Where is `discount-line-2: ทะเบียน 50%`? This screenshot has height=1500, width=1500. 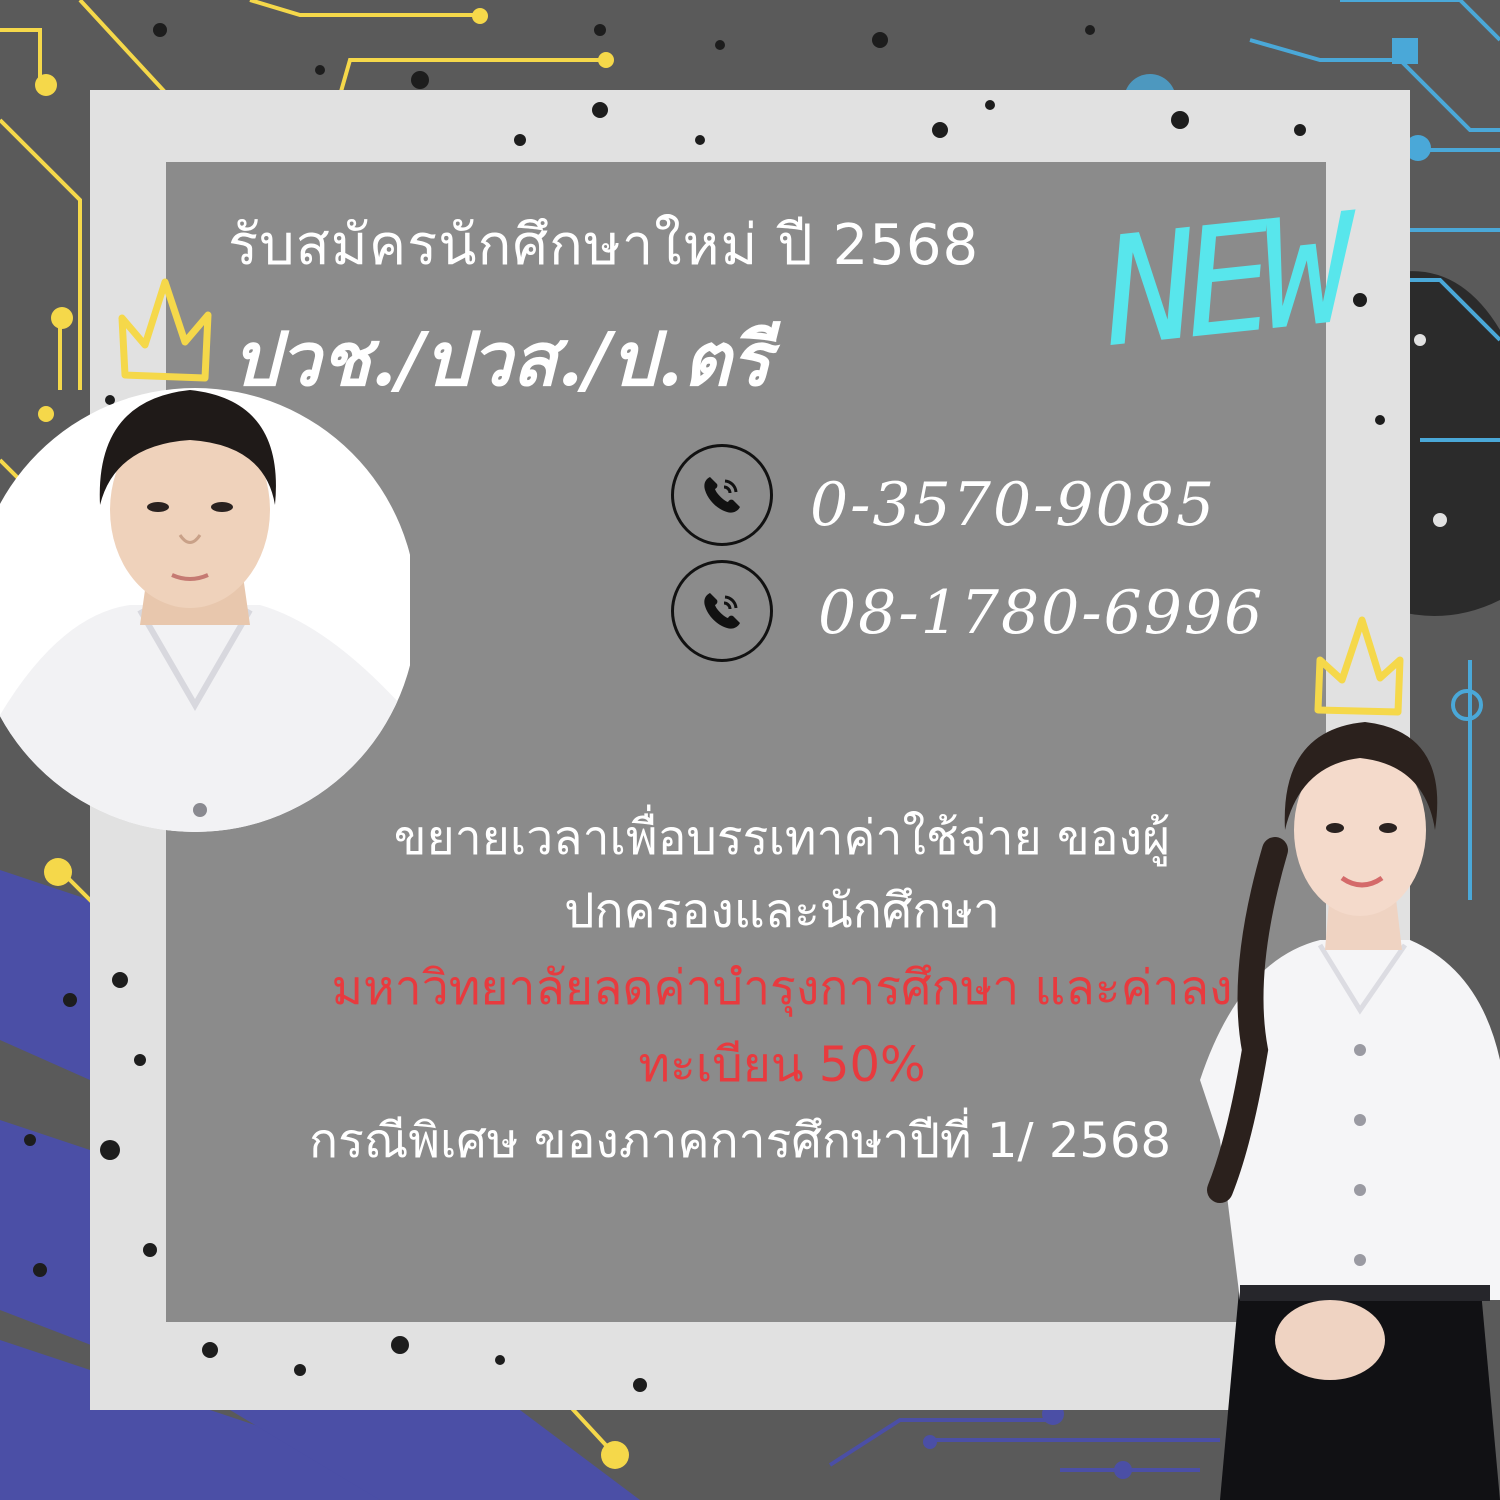 discount-line-2: ทะเบียน 50% is located at coordinates (782, 1065).